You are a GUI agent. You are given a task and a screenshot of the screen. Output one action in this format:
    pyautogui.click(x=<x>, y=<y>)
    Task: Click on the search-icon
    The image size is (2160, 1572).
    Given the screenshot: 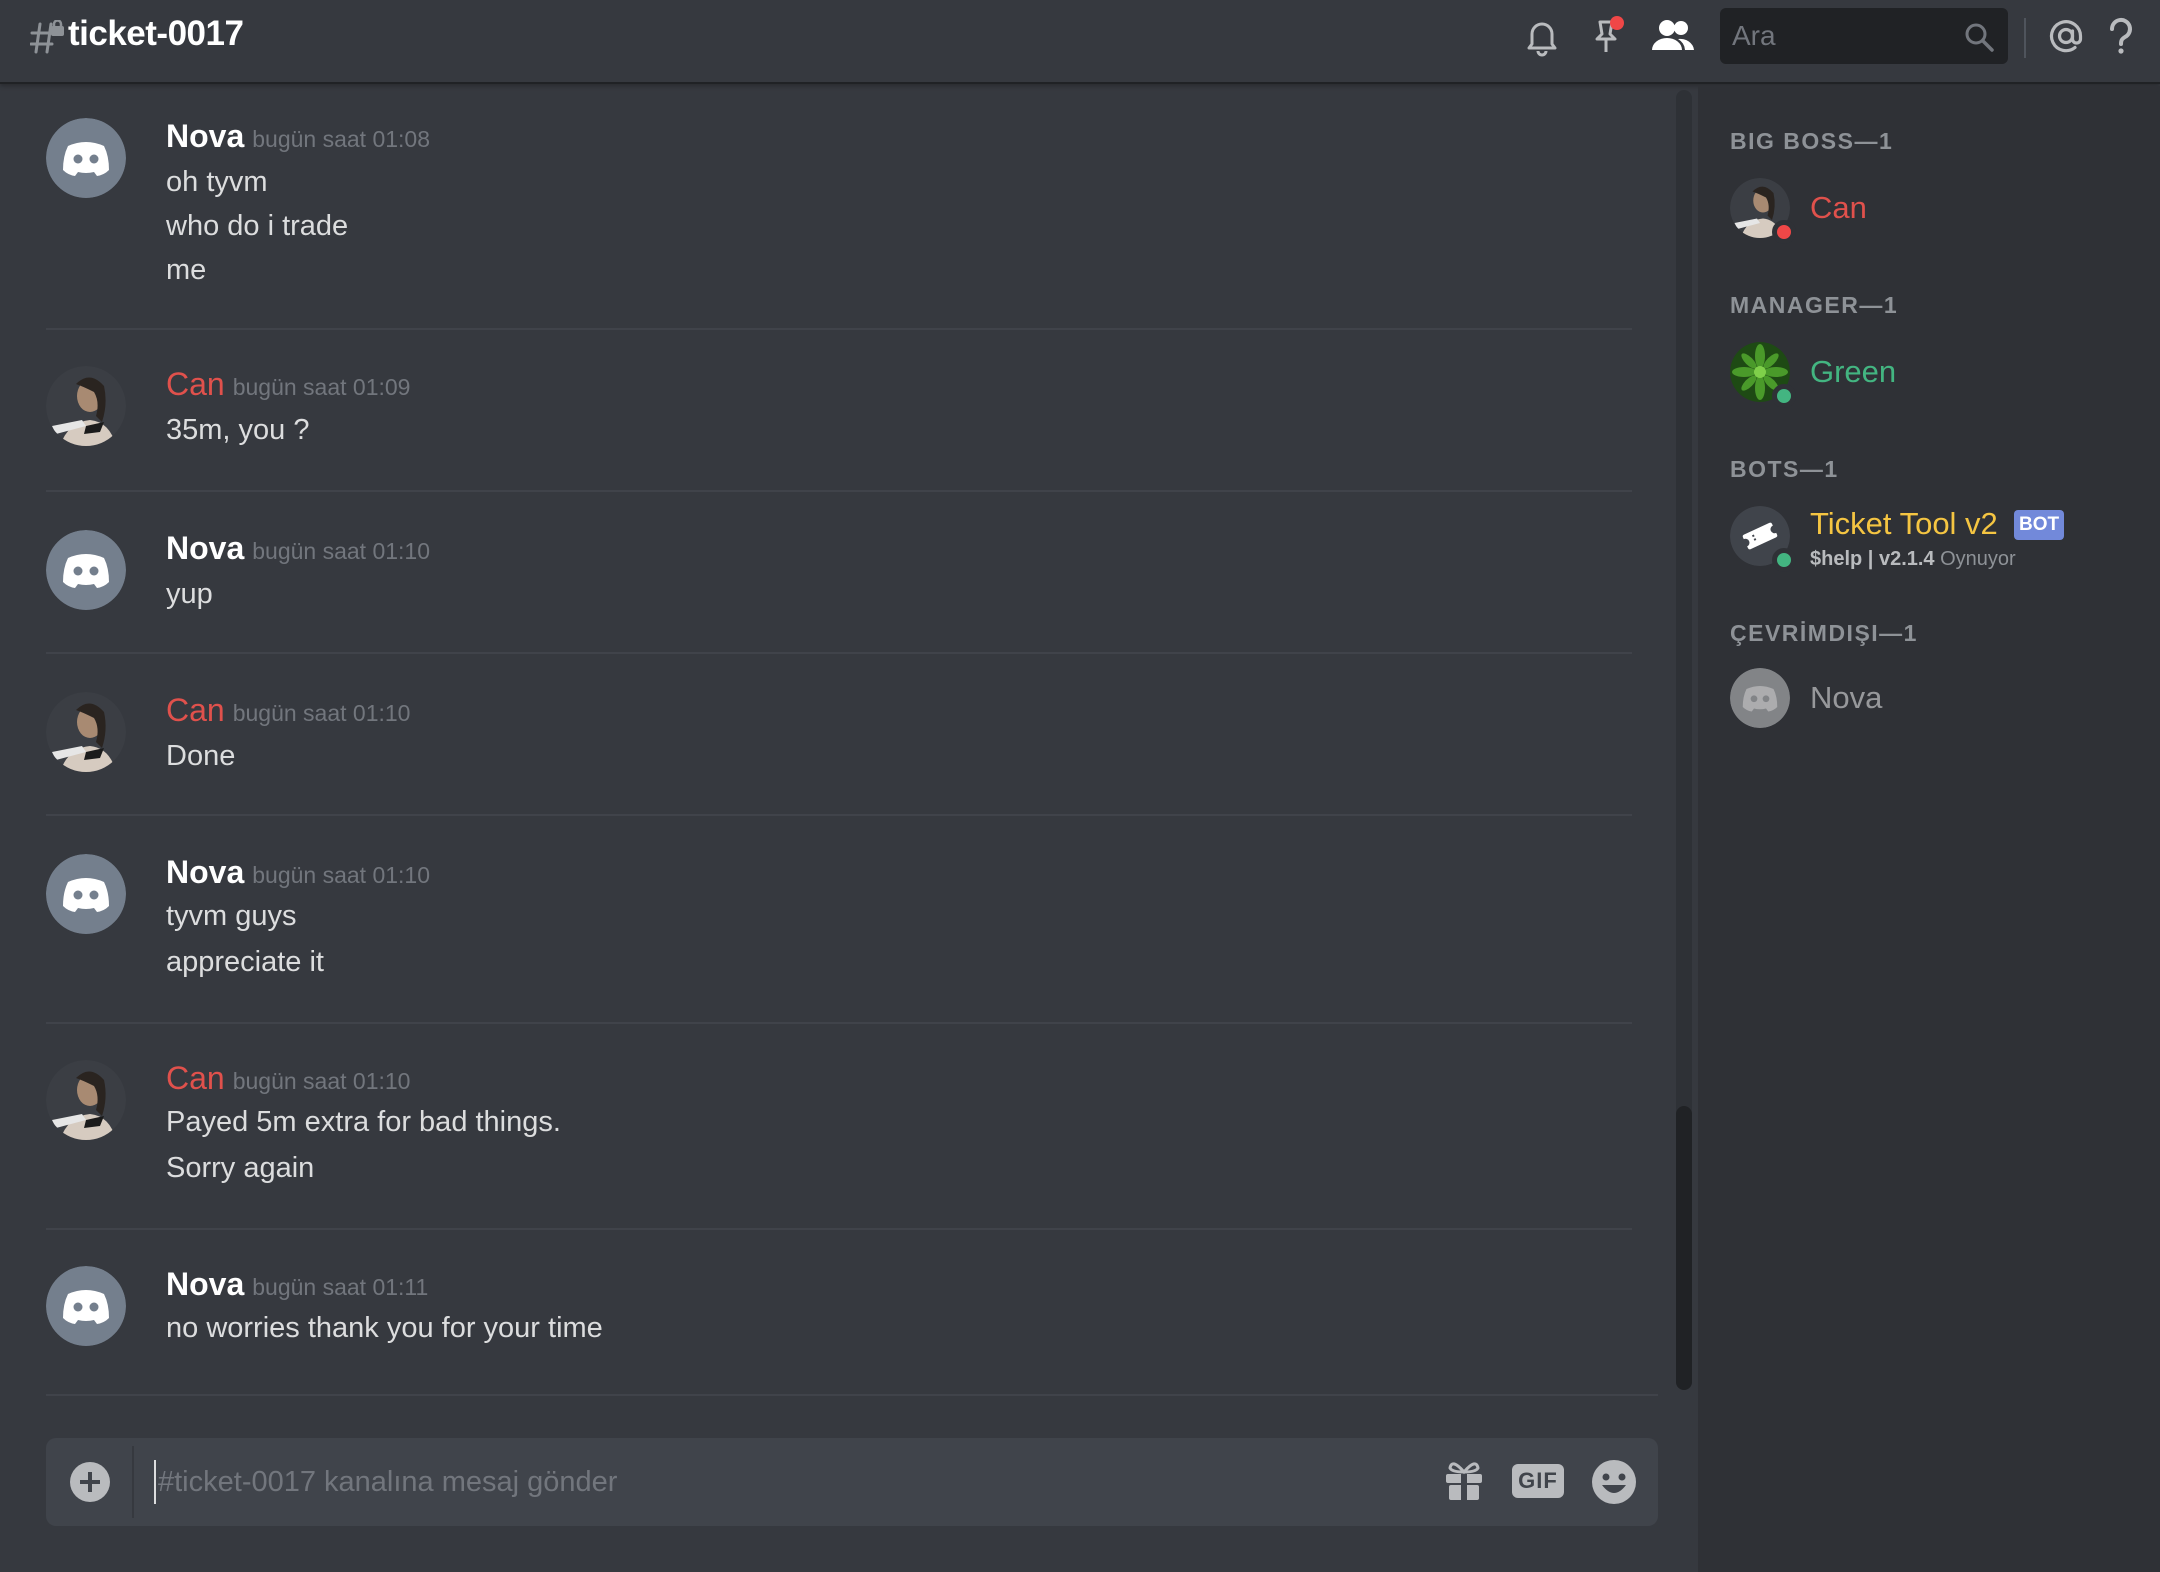 What is the action you would take?
    pyautogui.click(x=1979, y=37)
    